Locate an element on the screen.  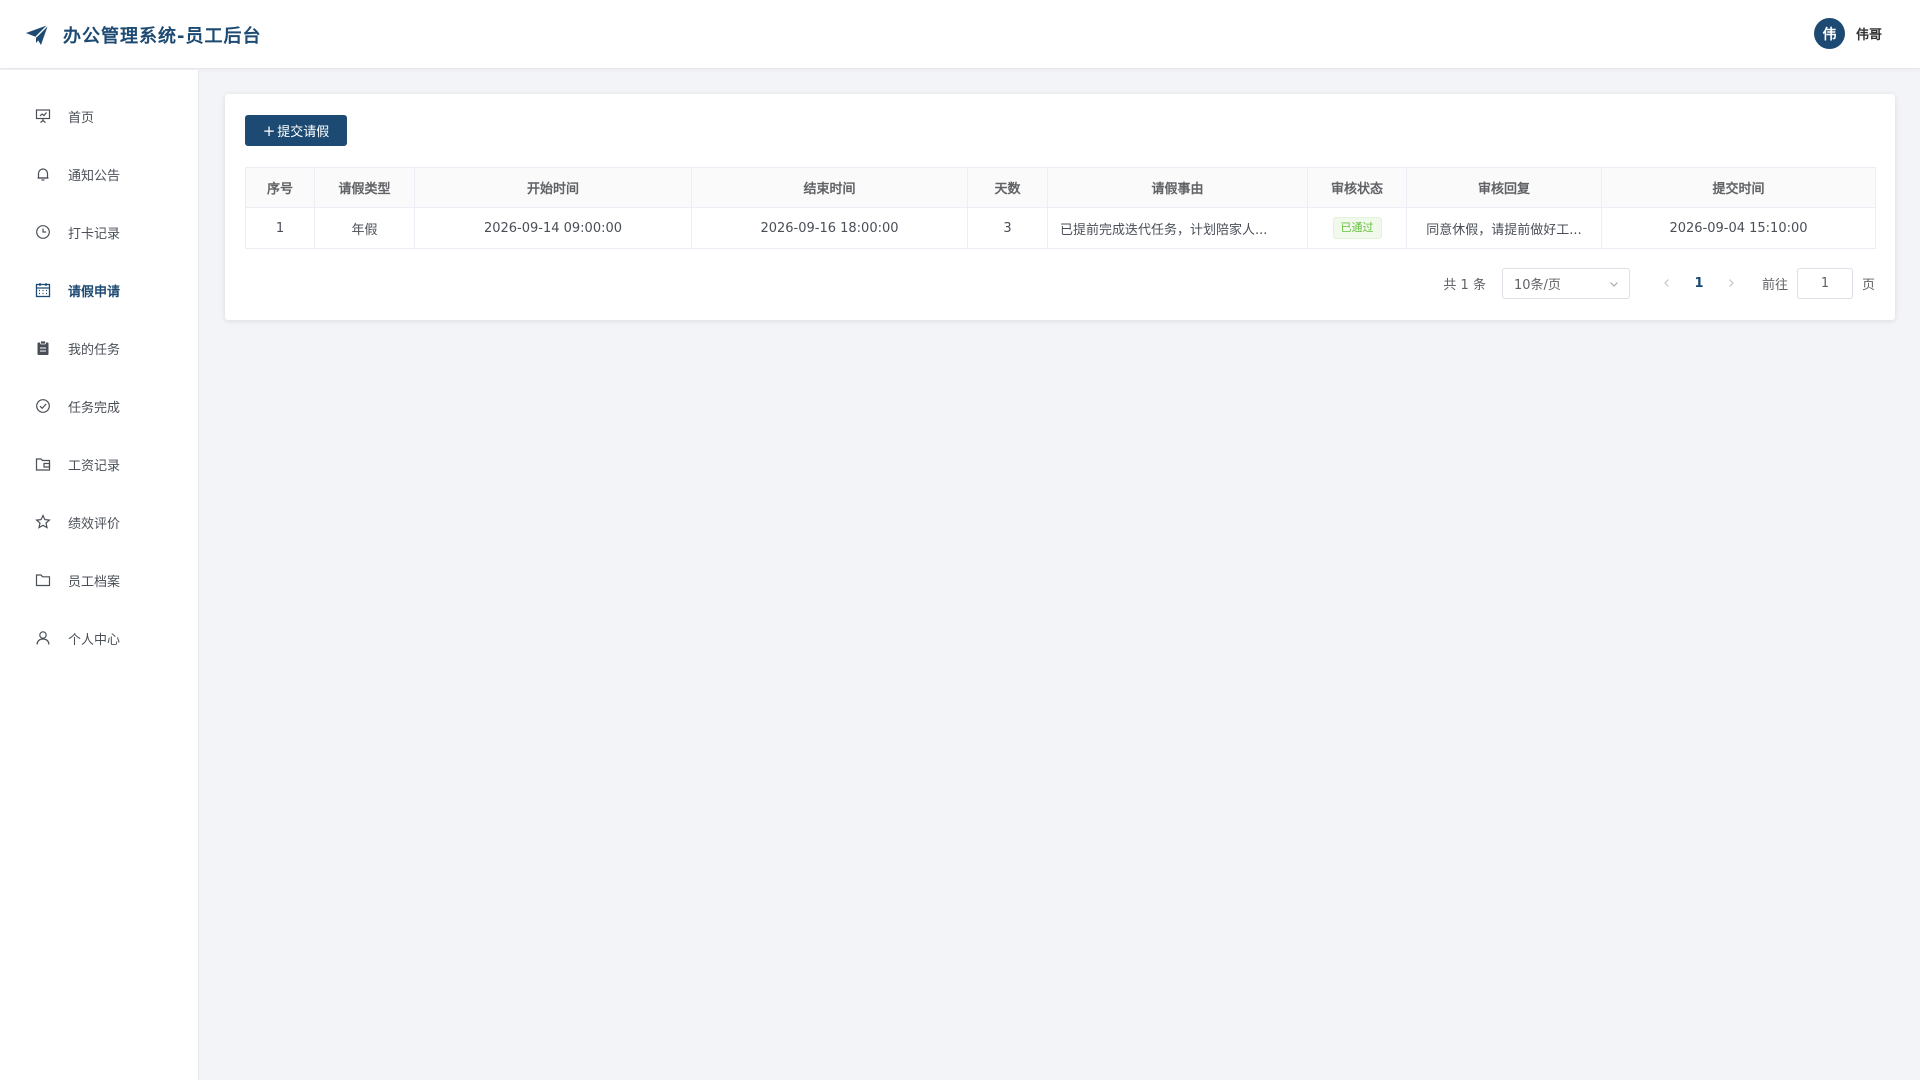
sidebar-item-tasks: 我的任务 is located at coordinates (99, 348).